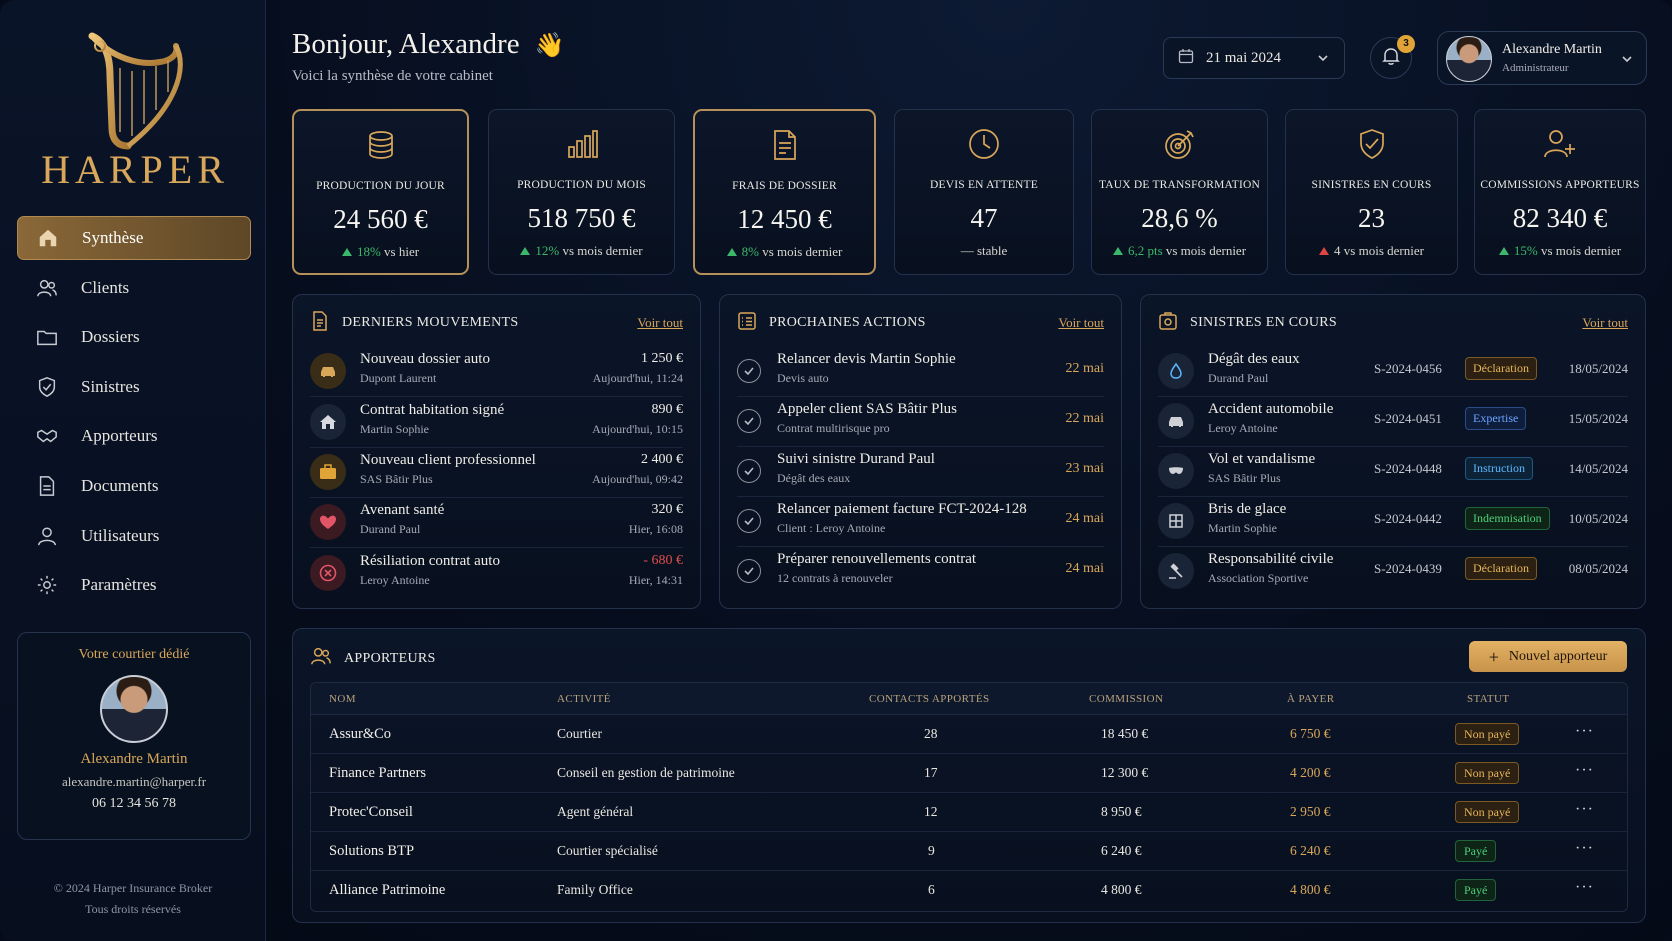 This screenshot has height=941, width=1672. What do you see at coordinates (1121, 811) in the screenshot?
I see `cell-commission: 8 950 €` at bounding box center [1121, 811].